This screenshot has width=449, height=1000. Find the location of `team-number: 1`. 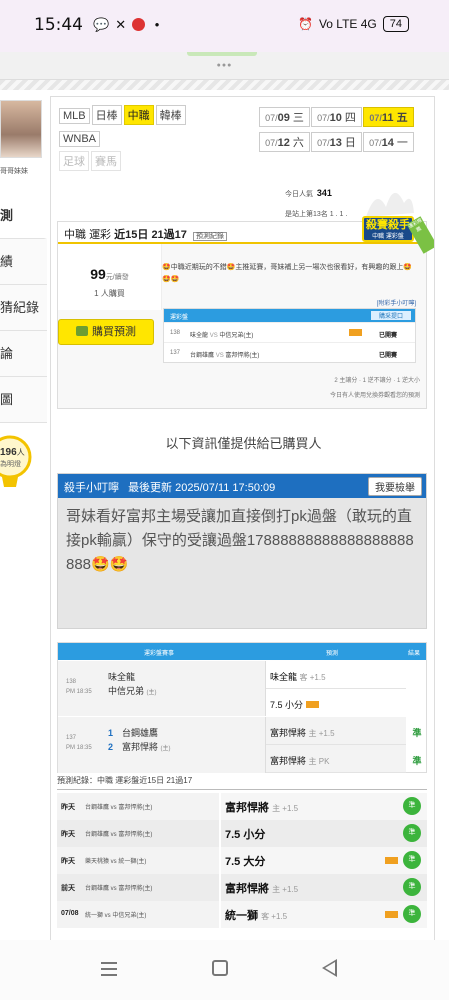

team-number: 1 is located at coordinates (111, 733).